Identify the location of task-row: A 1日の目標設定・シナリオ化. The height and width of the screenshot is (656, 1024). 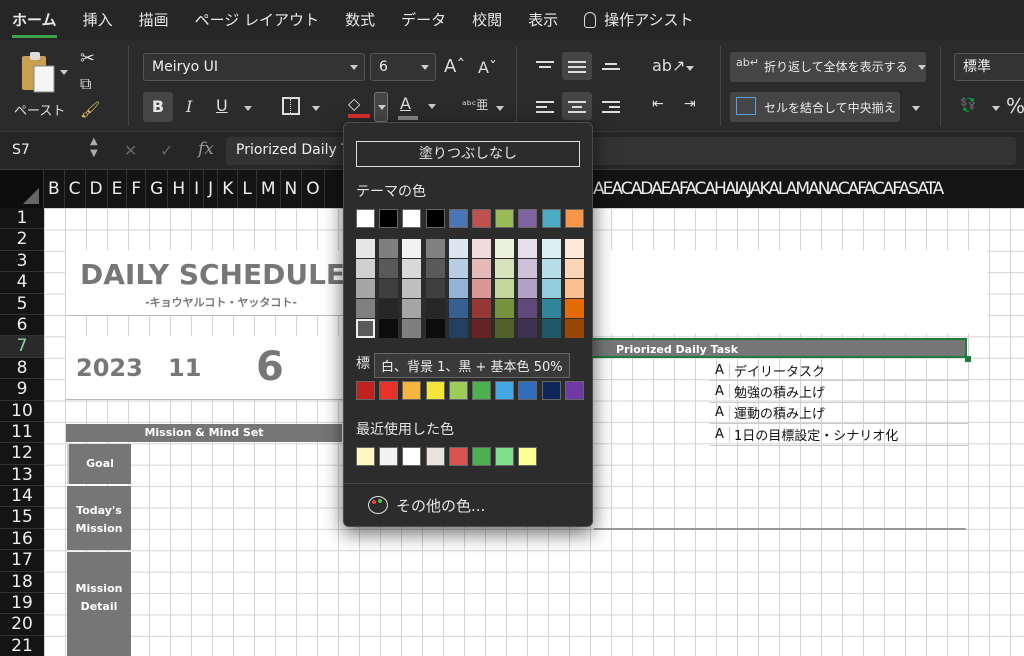
(839, 435).